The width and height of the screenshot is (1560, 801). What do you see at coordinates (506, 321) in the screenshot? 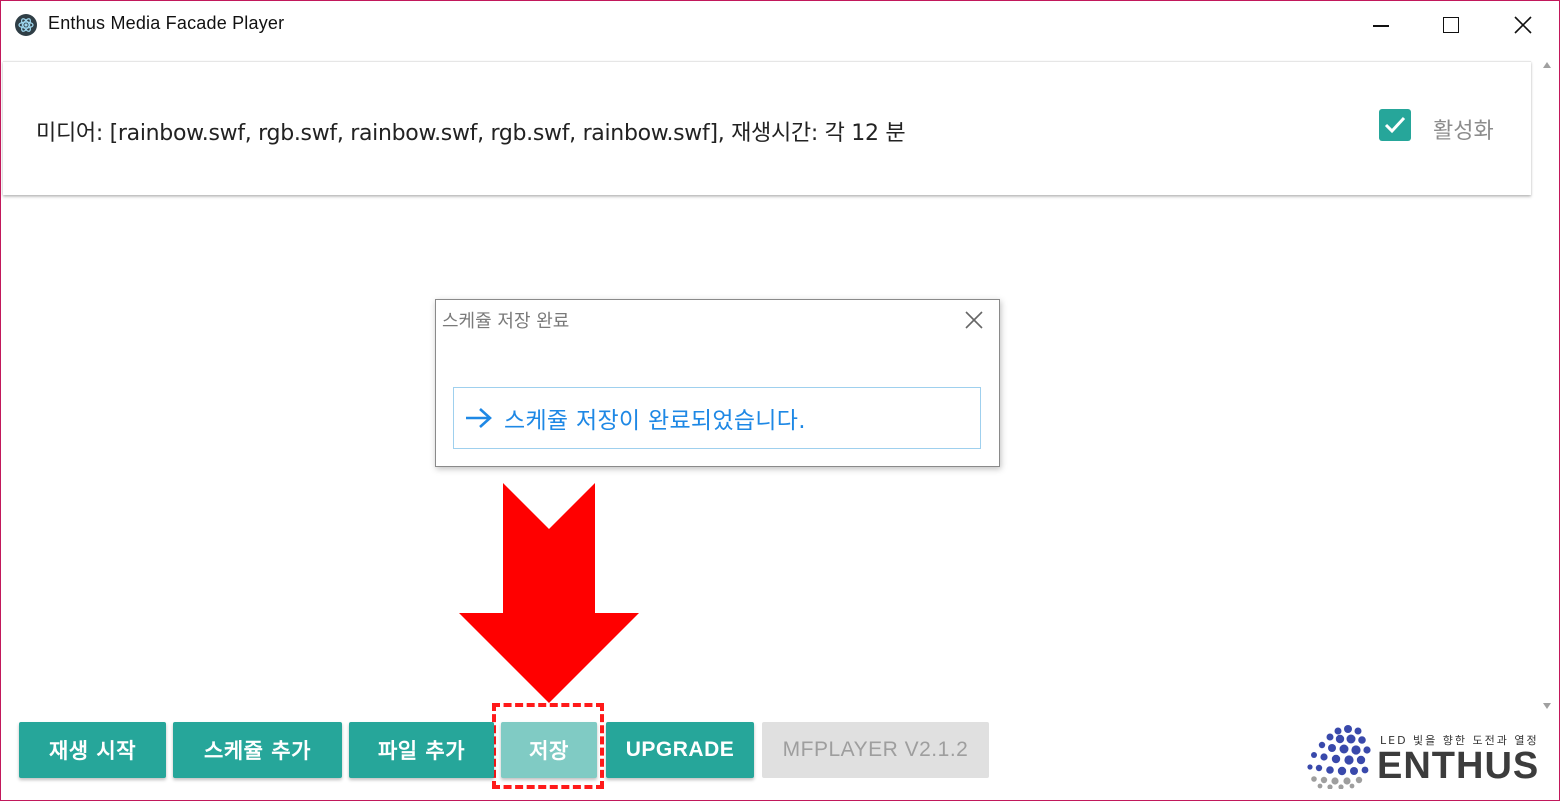
I see `dialog-title: 스케쥴 저장 완료` at bounding box center [506, 321].